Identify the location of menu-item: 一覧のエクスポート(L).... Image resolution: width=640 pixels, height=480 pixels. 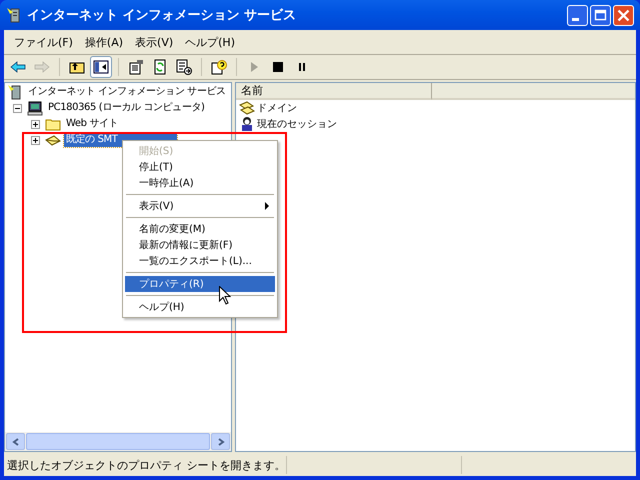
(200, 261).